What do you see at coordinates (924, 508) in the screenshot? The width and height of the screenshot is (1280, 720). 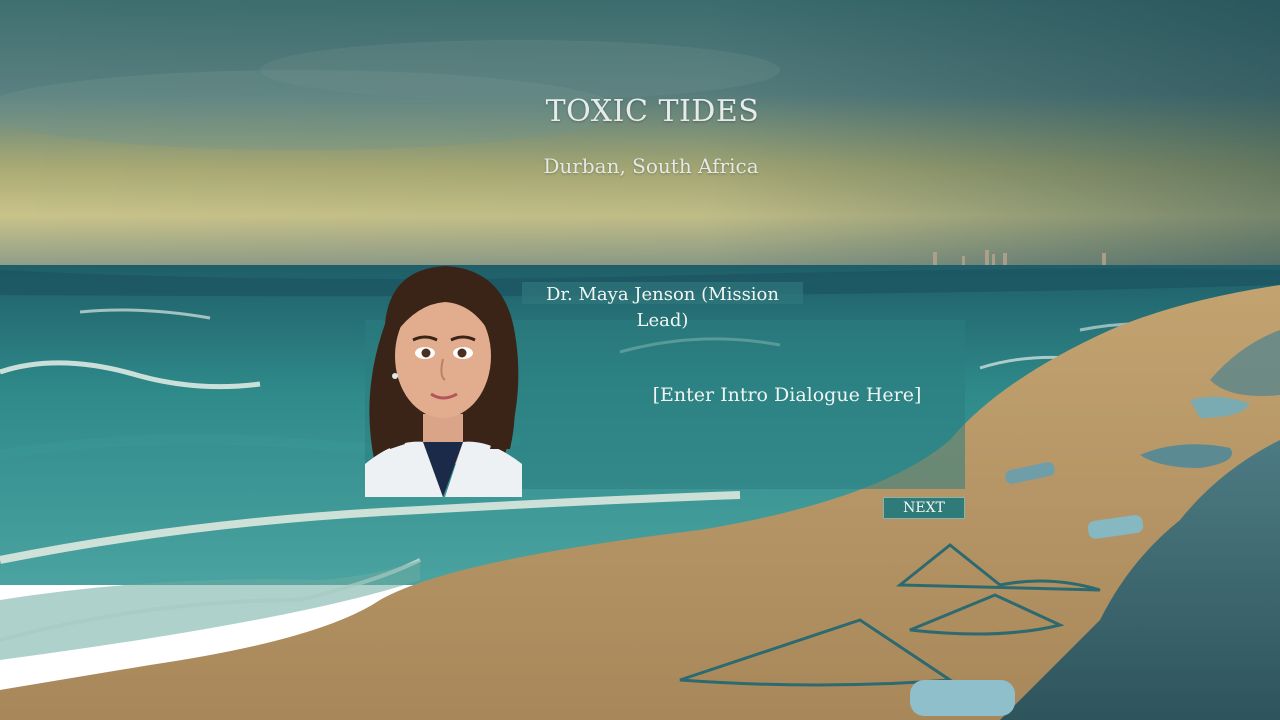 I see `next-button: NEXT` at bounding box center [924, 508].